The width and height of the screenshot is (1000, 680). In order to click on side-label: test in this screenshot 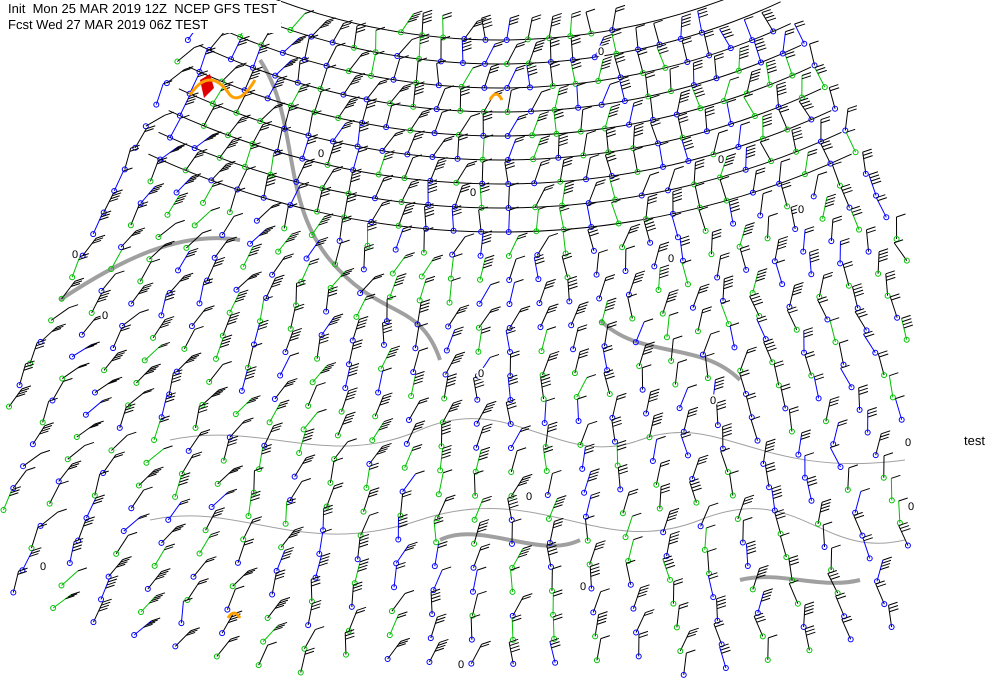, I will do `click(974, 440)`.